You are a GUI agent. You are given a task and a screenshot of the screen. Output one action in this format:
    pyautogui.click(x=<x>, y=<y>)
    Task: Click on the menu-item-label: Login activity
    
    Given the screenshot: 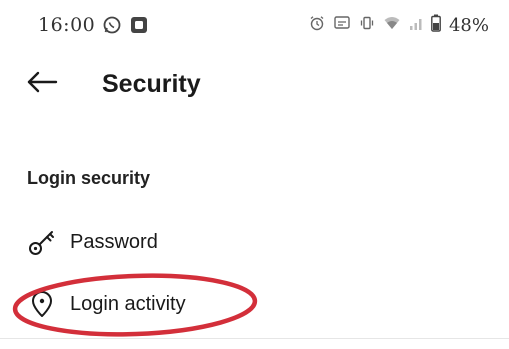 What is the action you would take?
    pyautogui.click(x=128, y=303)
    